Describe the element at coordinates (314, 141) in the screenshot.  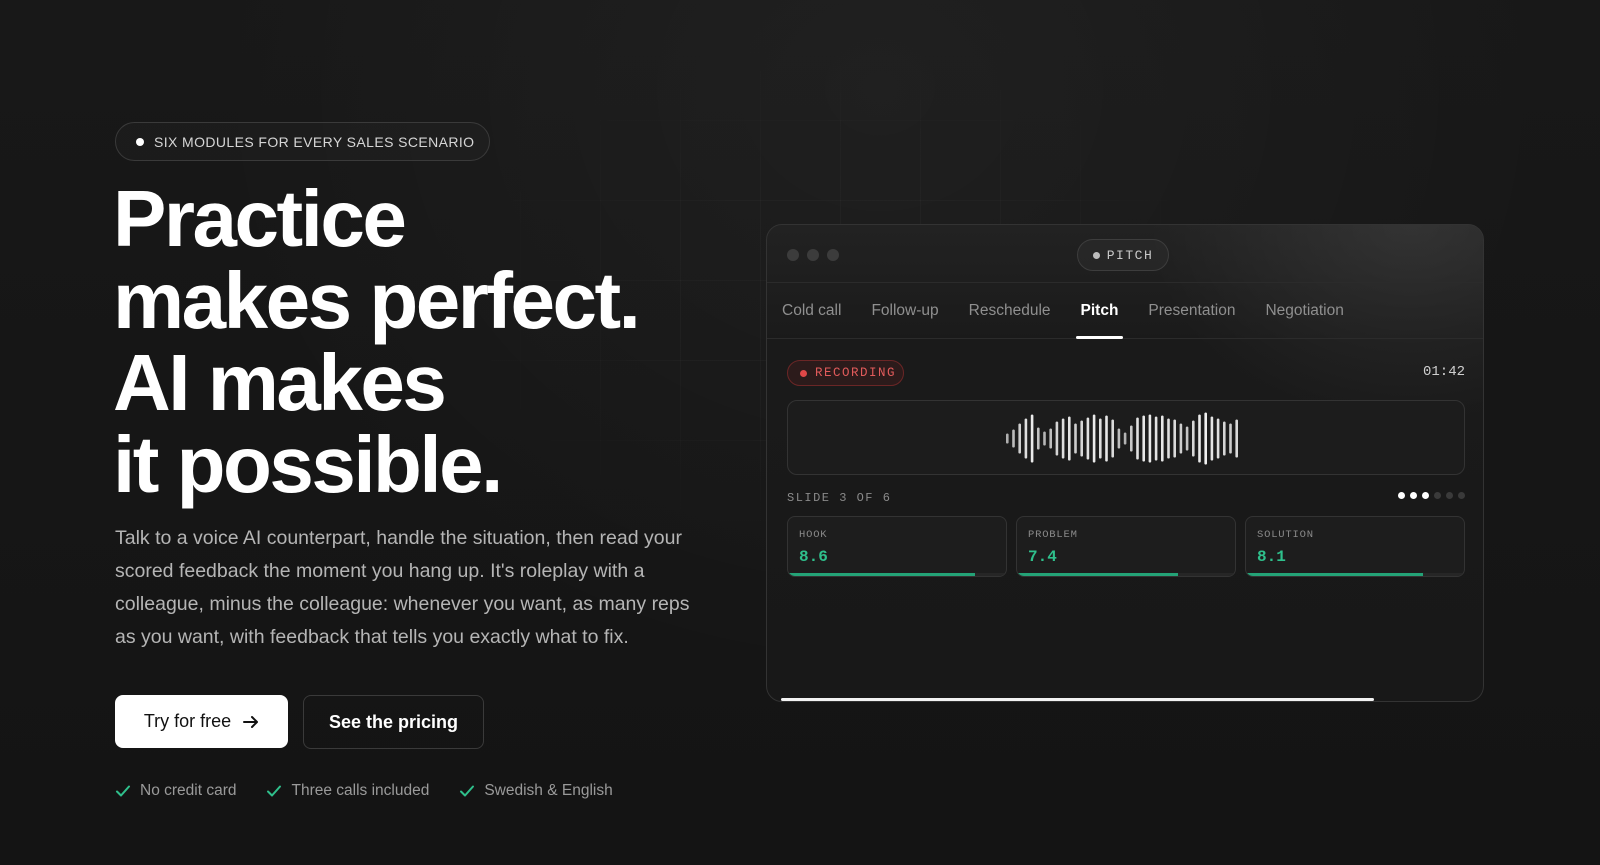
I see `badge-label: SIX MODULES FOR EVERY SALES SCENARIO` at that location.